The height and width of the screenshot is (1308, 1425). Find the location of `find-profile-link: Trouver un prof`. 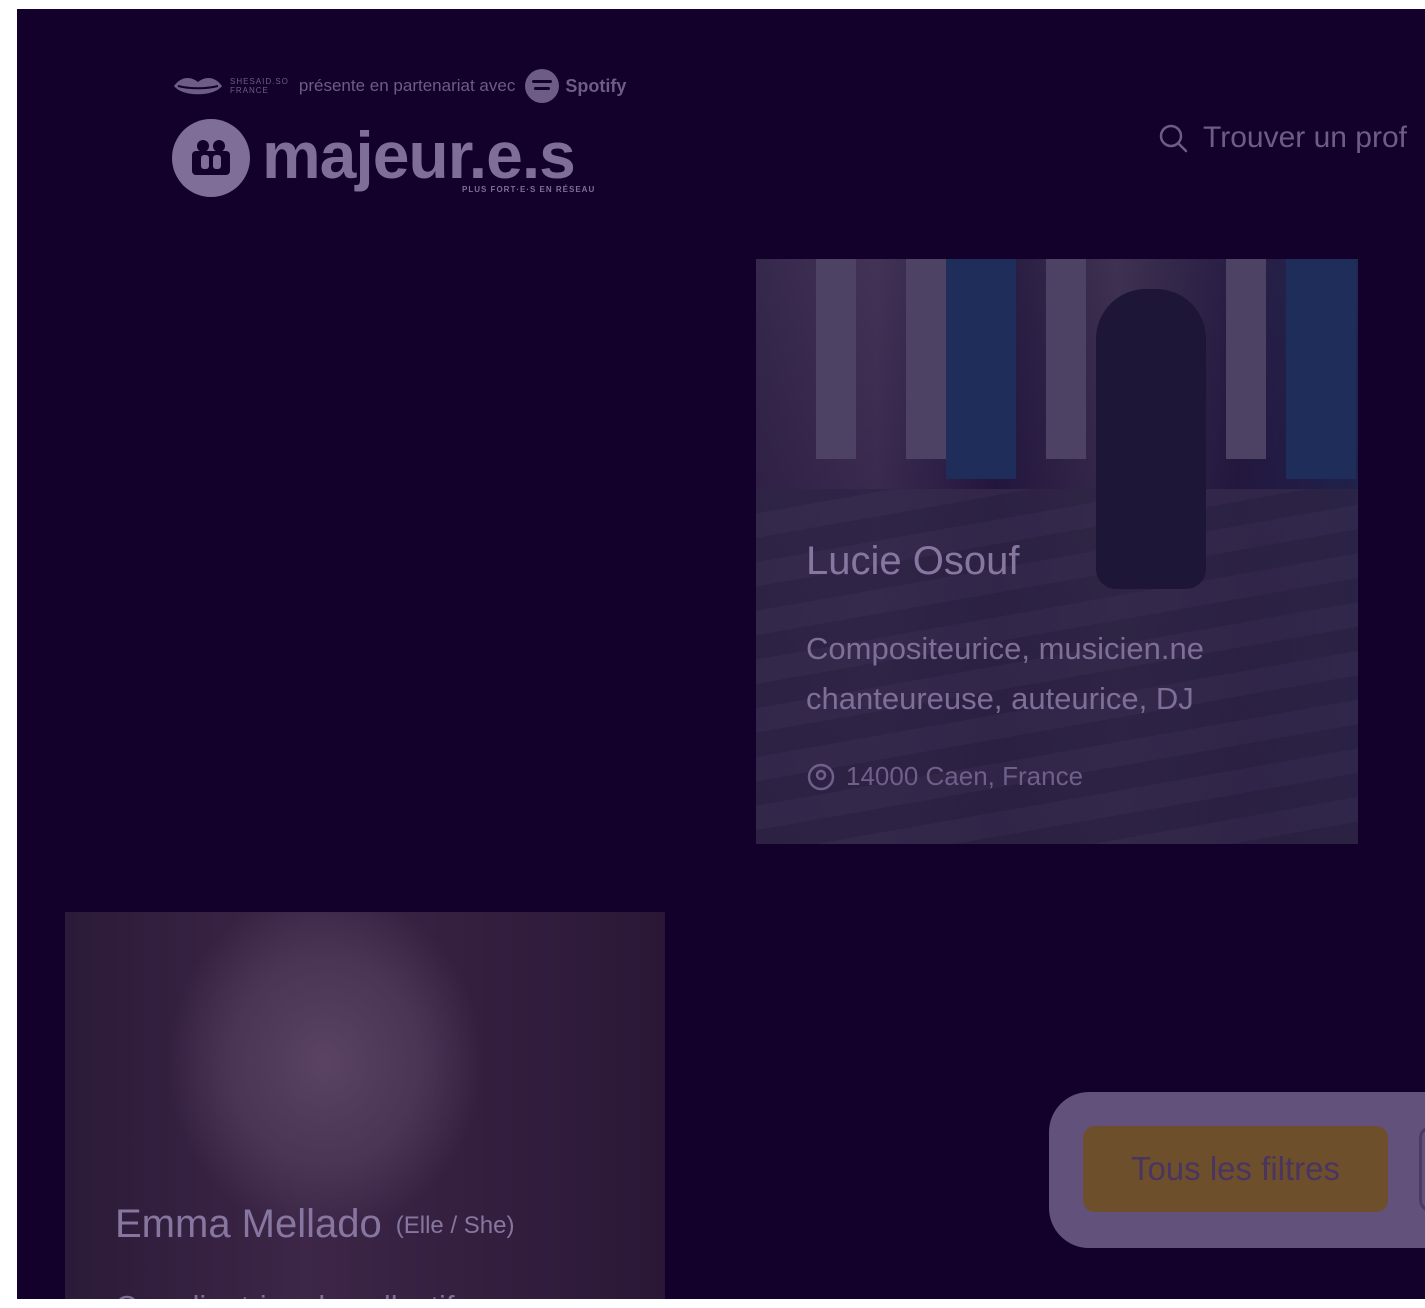

find-profile-link: Trouver un prof is located at coordinates (1282, 138).